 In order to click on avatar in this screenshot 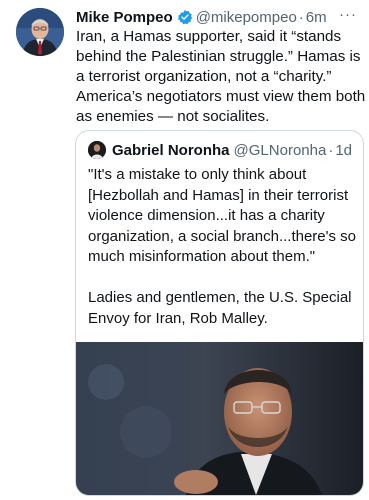, I will do `click(40, 32)`.